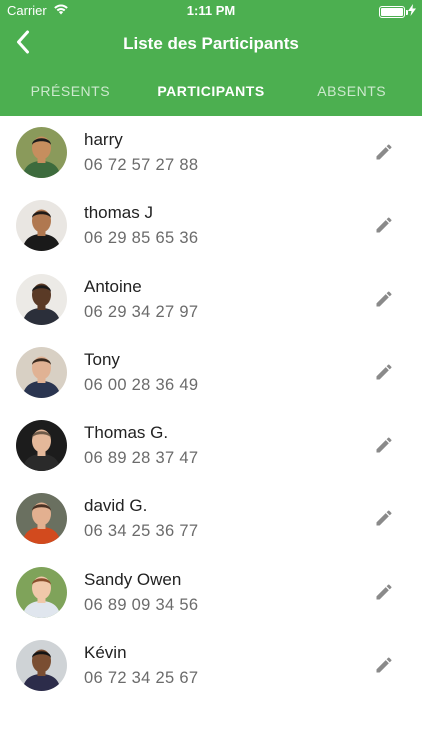 This screenshot has width=422, height=750. Describe the element at coordinates (211, 152) in the screenshot. I see `participant-row: harry 06 72 57 27 88` at that location.